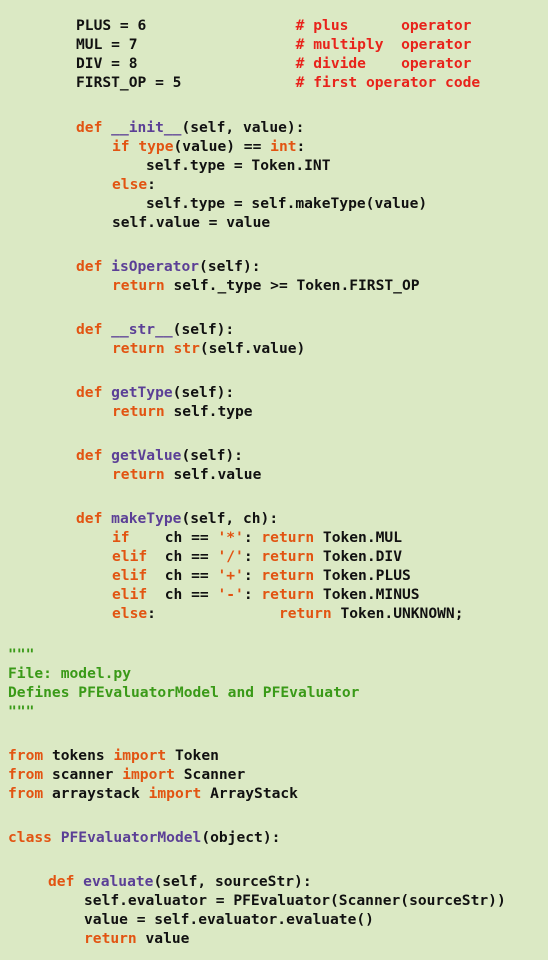  I want to click on code-token: __str__, so click(142, 329).